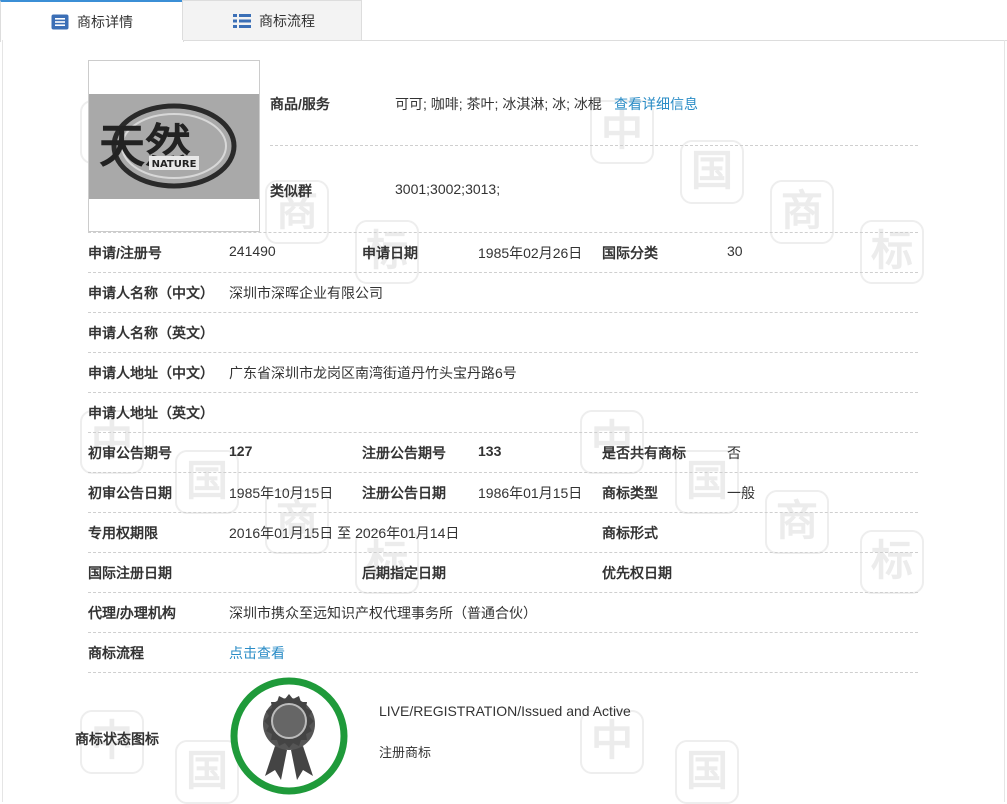 The width and height of the screenshot is (1007, 804). What do you see at coordinates (390, 253) in the screenshot?
I see `apply-date-label: 申请日期` at bounding box center [390, 253].